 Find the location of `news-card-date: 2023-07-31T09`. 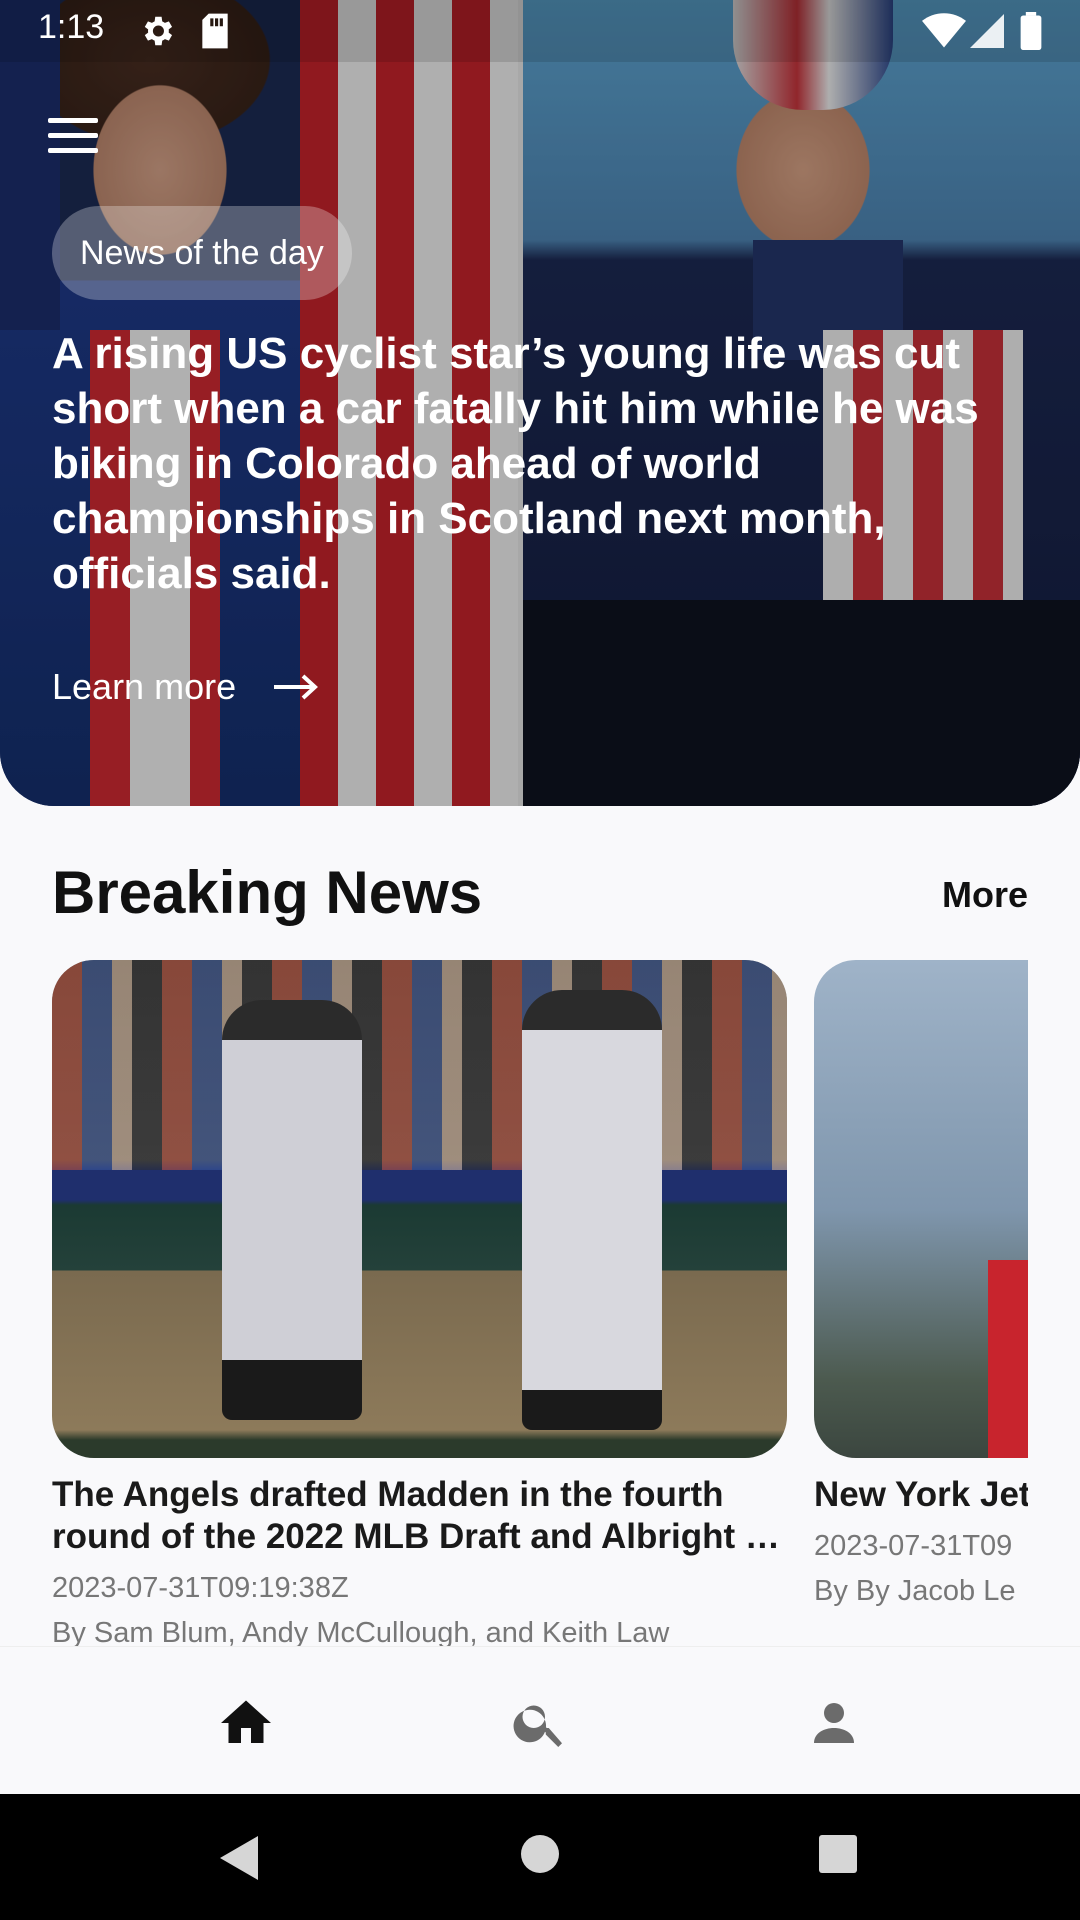

news-card-date: 2023-07-31T09 is located at coordinates (913, 1546).